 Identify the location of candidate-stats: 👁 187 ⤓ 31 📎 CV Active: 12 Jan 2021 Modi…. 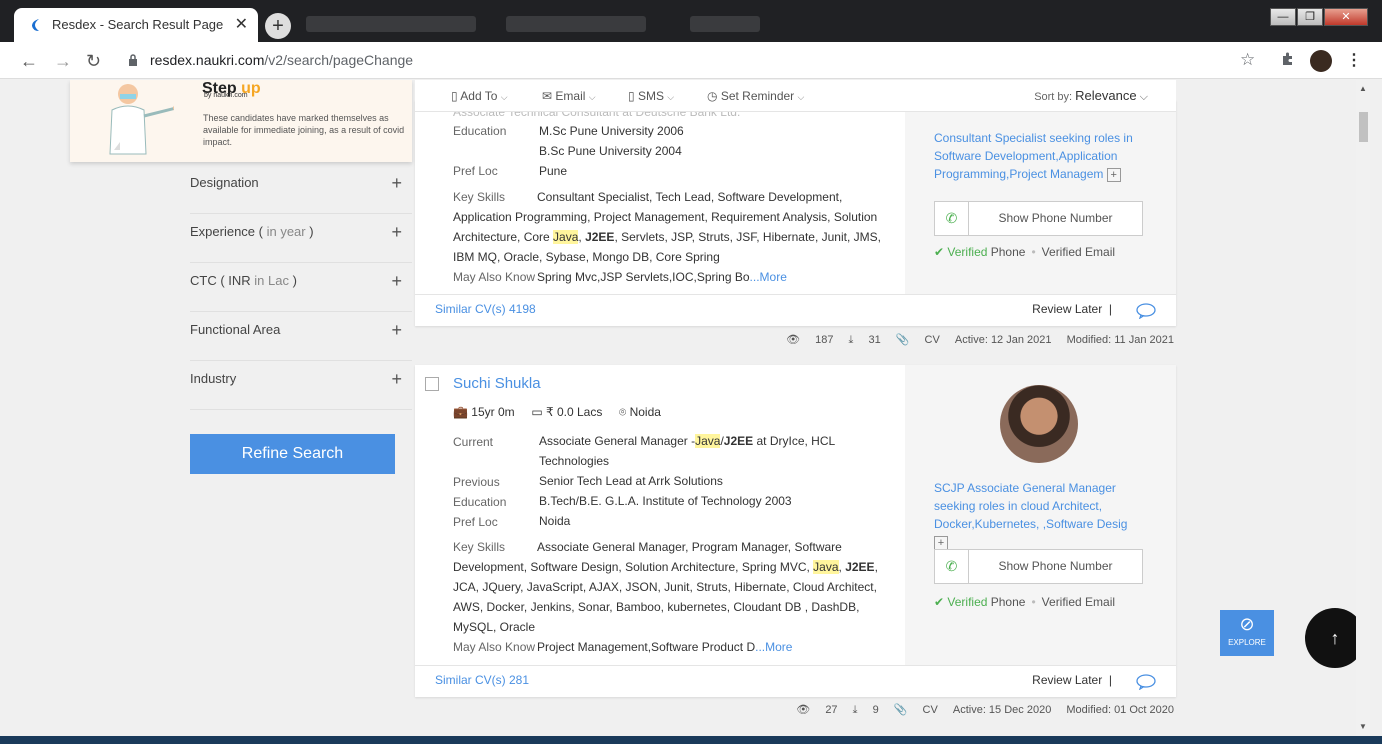
(974, 340).